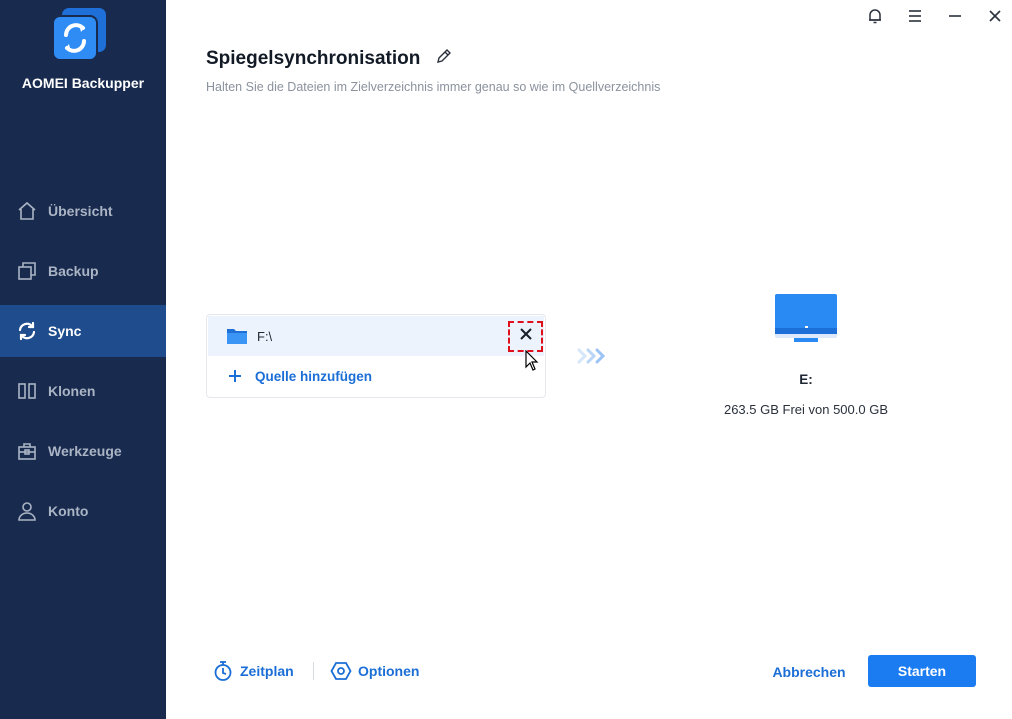  I want to click on page-title: Spiegelsynchronisation, so click(313, 58).